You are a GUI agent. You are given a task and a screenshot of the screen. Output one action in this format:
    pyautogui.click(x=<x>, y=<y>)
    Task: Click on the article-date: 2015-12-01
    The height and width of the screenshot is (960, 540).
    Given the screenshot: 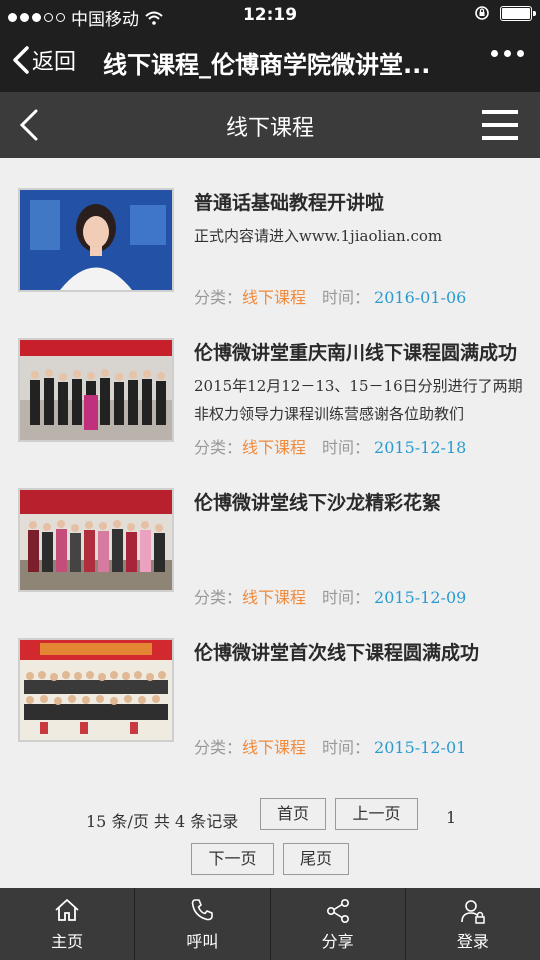 What is the action you would take?
    pyautogui.click(x=420, y=747)
    